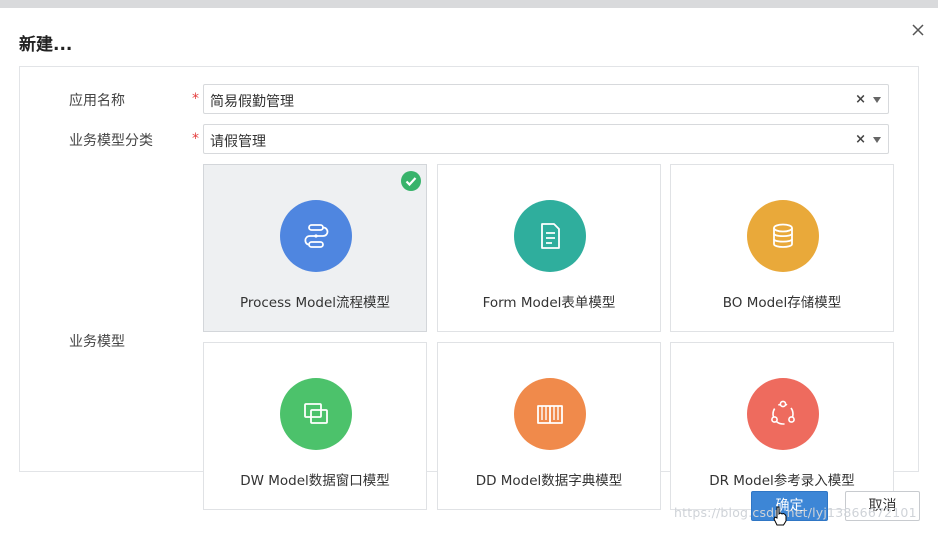 The image size is (938, 540). What do you see at coordinates (469, 4) in the screenshot?
I see `background-window-strip` at bounding box center [469, 4].